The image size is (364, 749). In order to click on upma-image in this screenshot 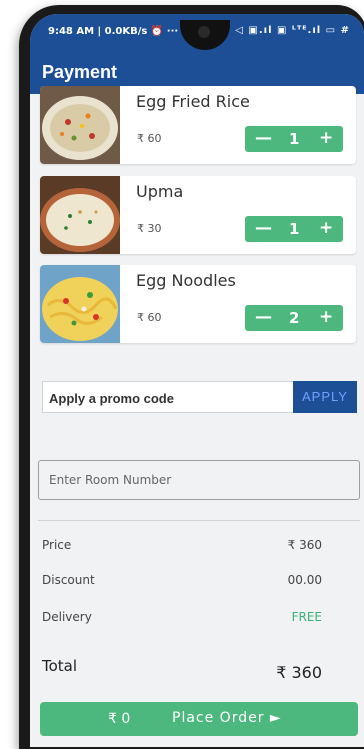, I will do `click(80, 215)`.